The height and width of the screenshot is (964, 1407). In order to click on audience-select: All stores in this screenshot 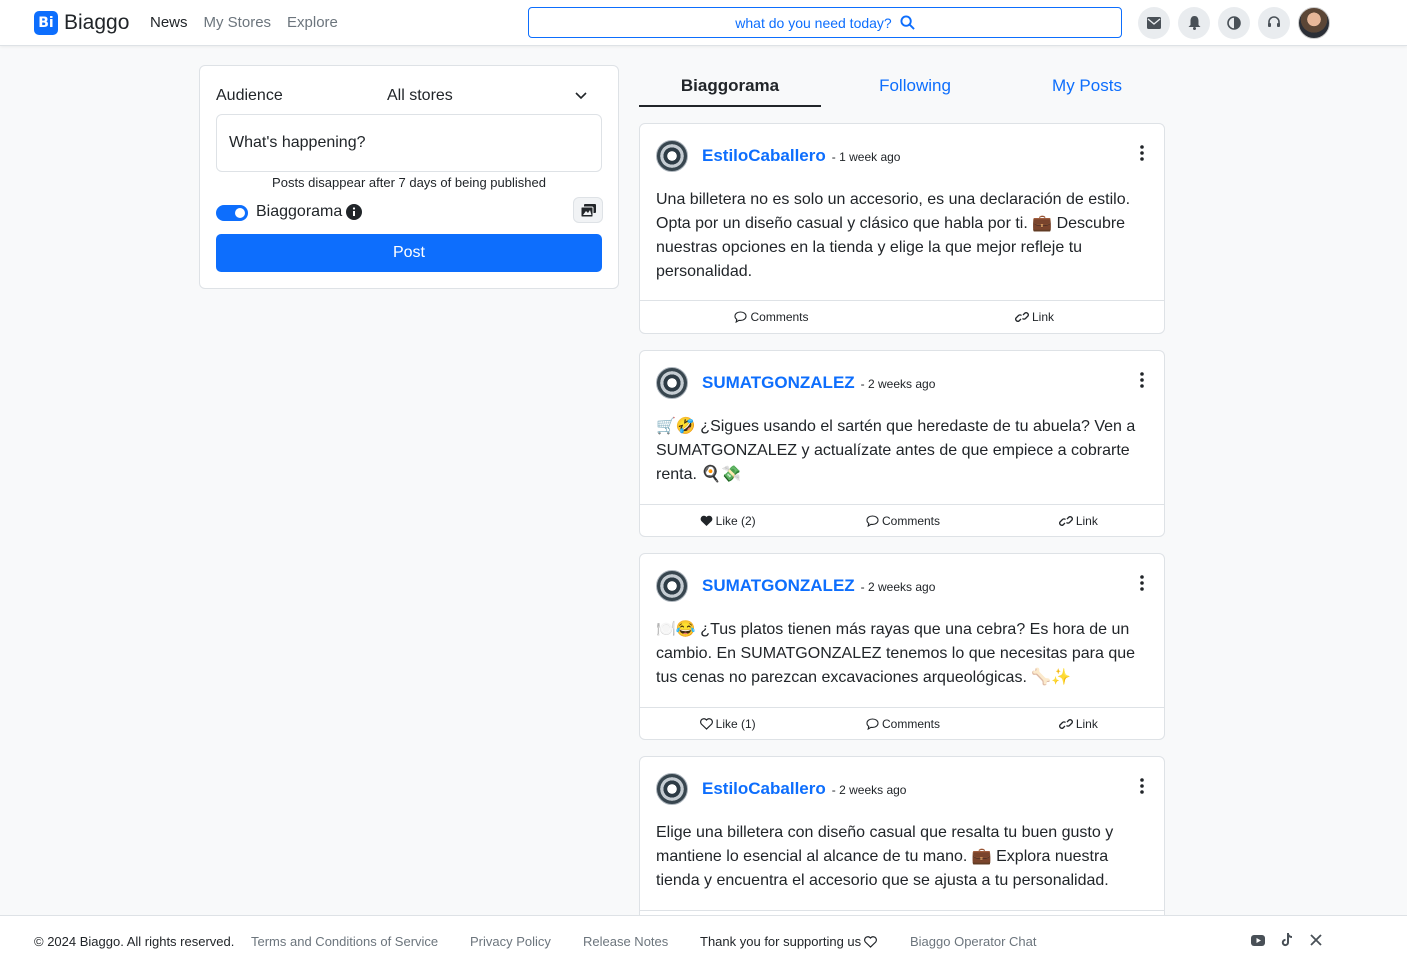, I will do `click(420, 96)`.